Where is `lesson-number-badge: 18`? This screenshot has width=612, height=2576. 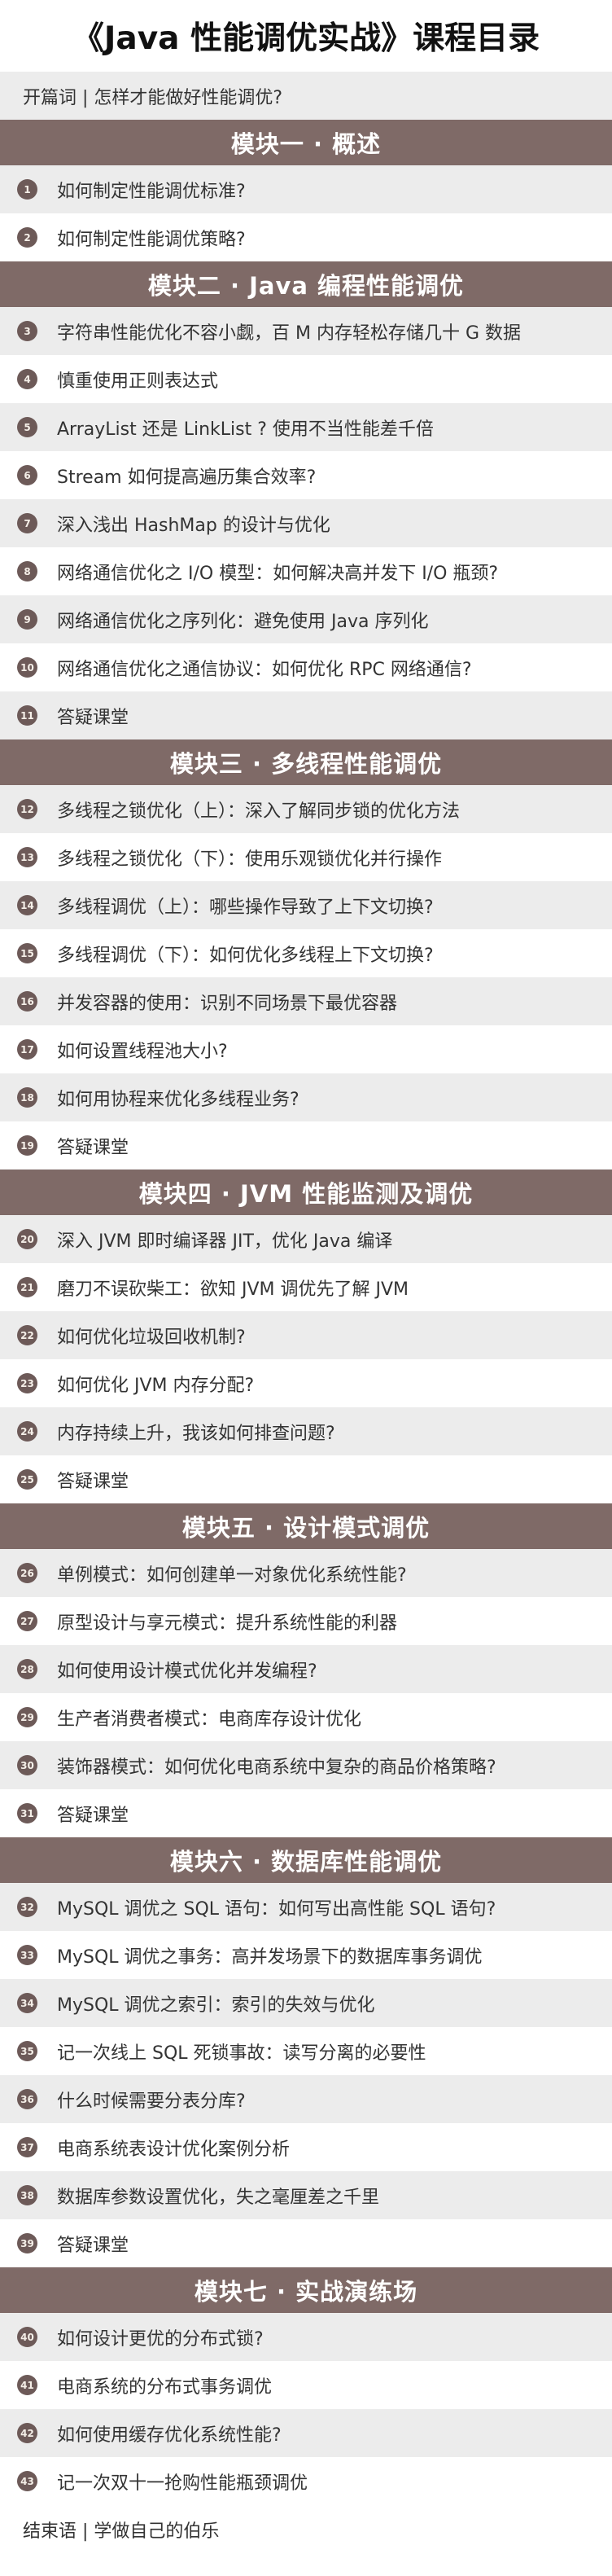
lesson-number-badge: 18 is located at coordinates (27, 1097).